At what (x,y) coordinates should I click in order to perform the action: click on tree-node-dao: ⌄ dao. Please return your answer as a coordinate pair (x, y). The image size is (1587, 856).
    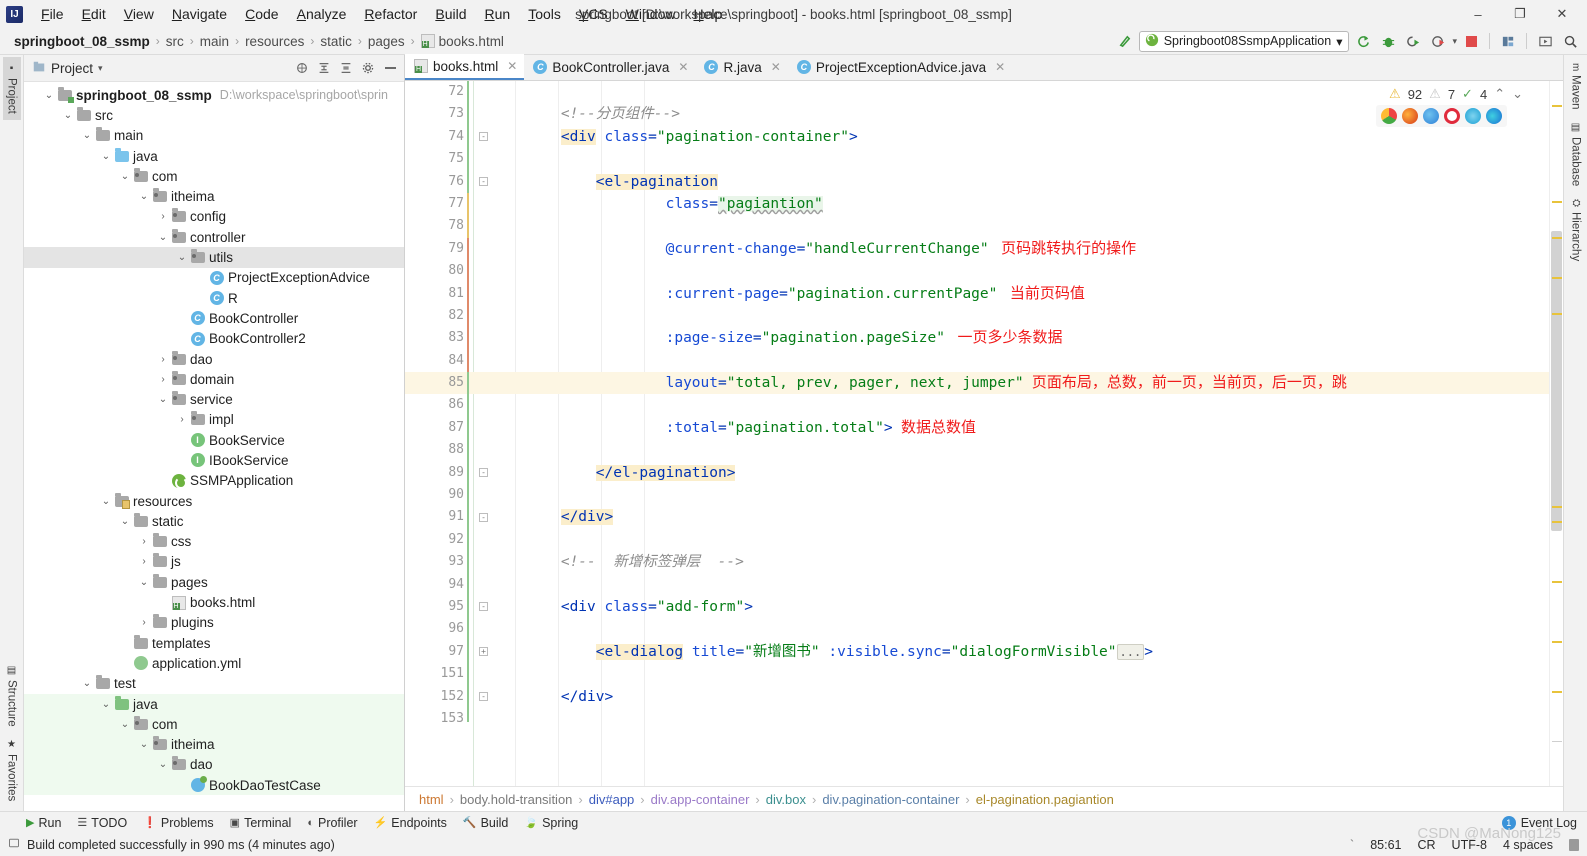
    Looking at the image, I should click on (214, 765).